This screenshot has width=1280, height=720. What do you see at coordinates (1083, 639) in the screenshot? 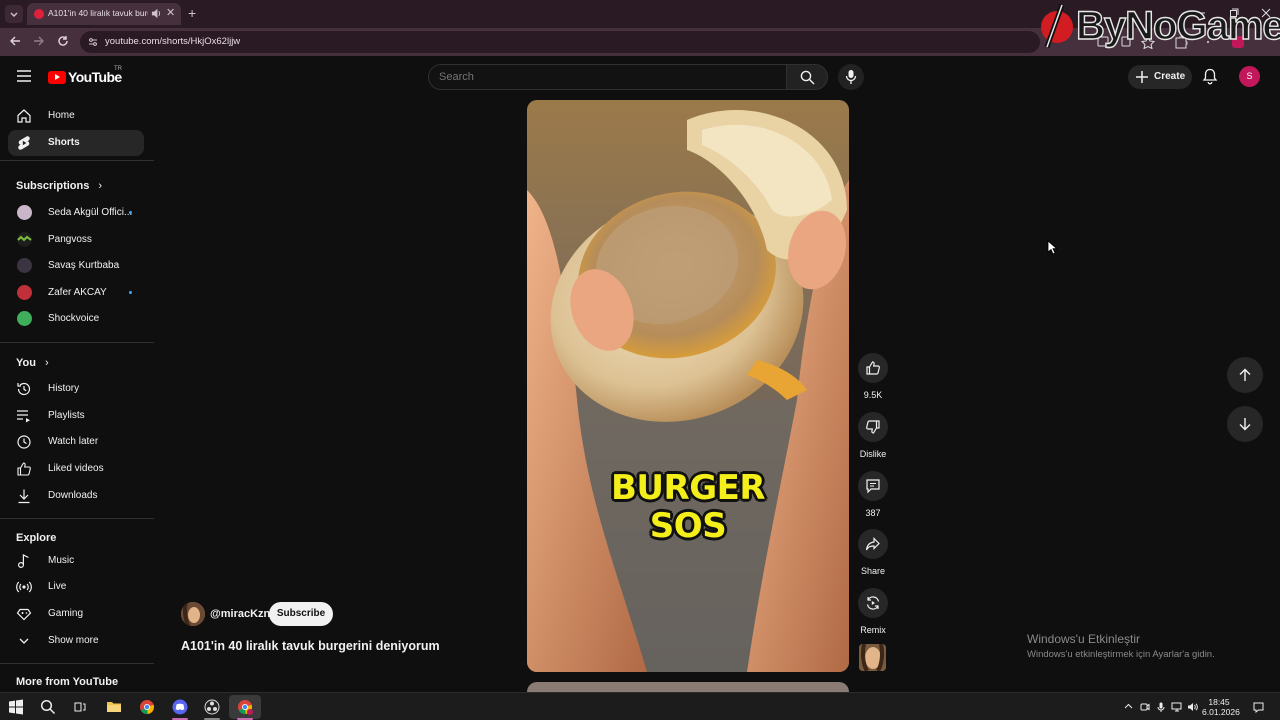
I see `activation-title: Windows'u Etkinleştir` at bounding box center [1083, 639].